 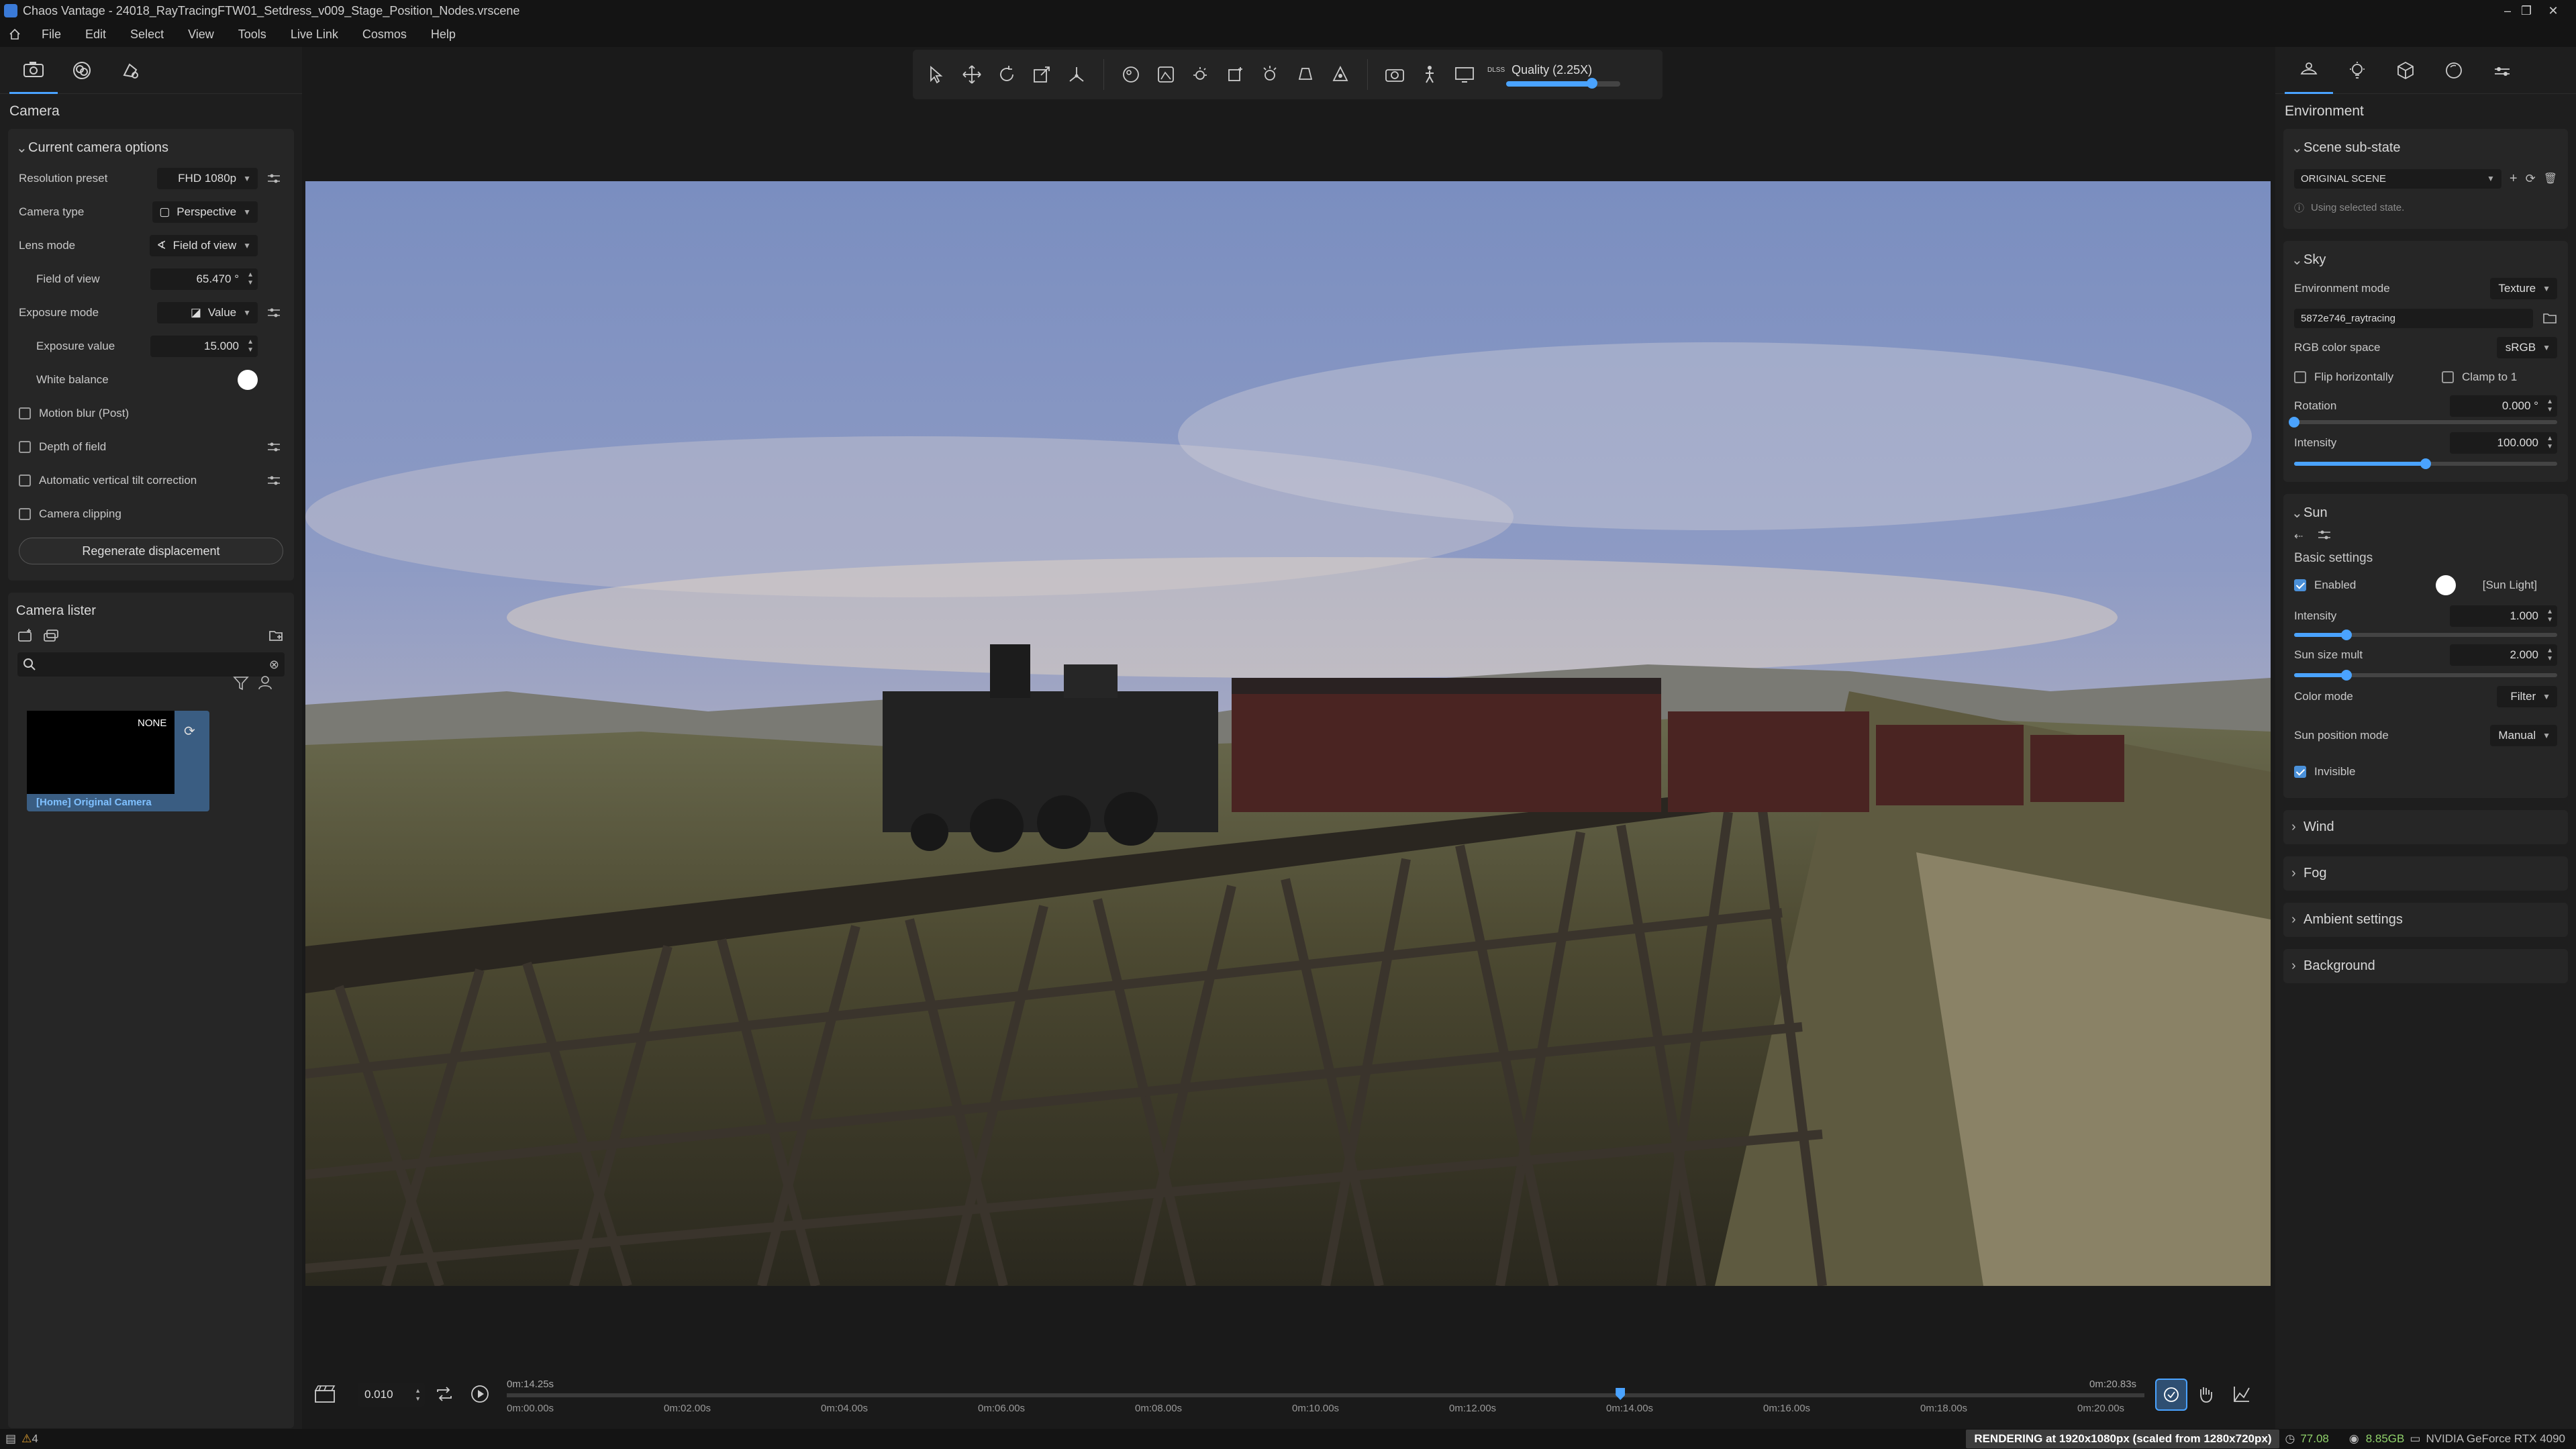 What do you see at coordinates (1130, 74) in the screenshot?
I see `material-picker-icon` at bounding box center [1130, 74].